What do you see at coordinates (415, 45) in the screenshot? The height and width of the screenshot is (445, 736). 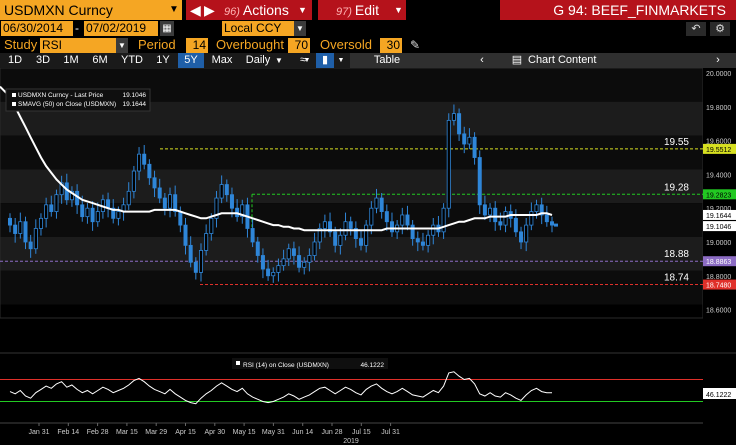 I see `pencil-icon: ✎` at bounding box center [415, 45].